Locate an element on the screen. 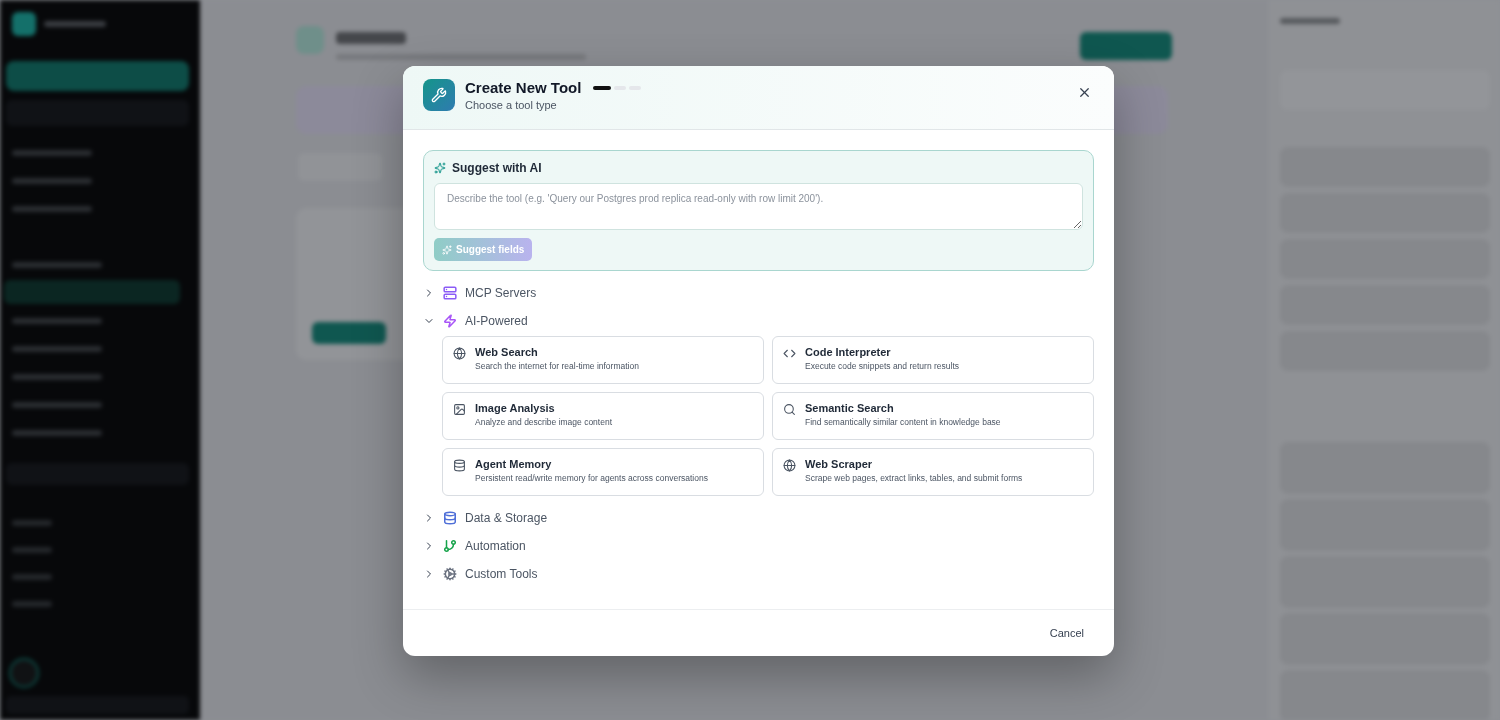 Image resolution: width=1500 pixels, height=720 pixels. cancel-button: Cancel is located at coordinates (1066, 633).